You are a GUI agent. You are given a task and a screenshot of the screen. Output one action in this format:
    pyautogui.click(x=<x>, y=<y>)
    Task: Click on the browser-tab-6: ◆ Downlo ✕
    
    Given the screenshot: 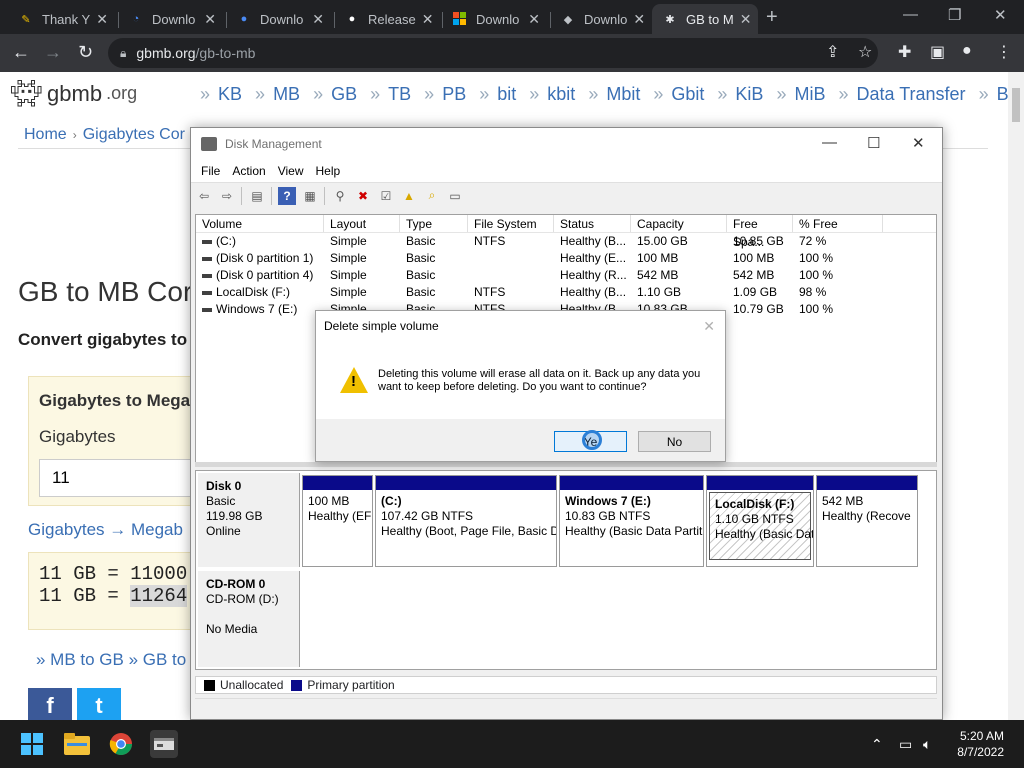 What is the action you would take?
    pyautogui.click(x=601, y=19)
    